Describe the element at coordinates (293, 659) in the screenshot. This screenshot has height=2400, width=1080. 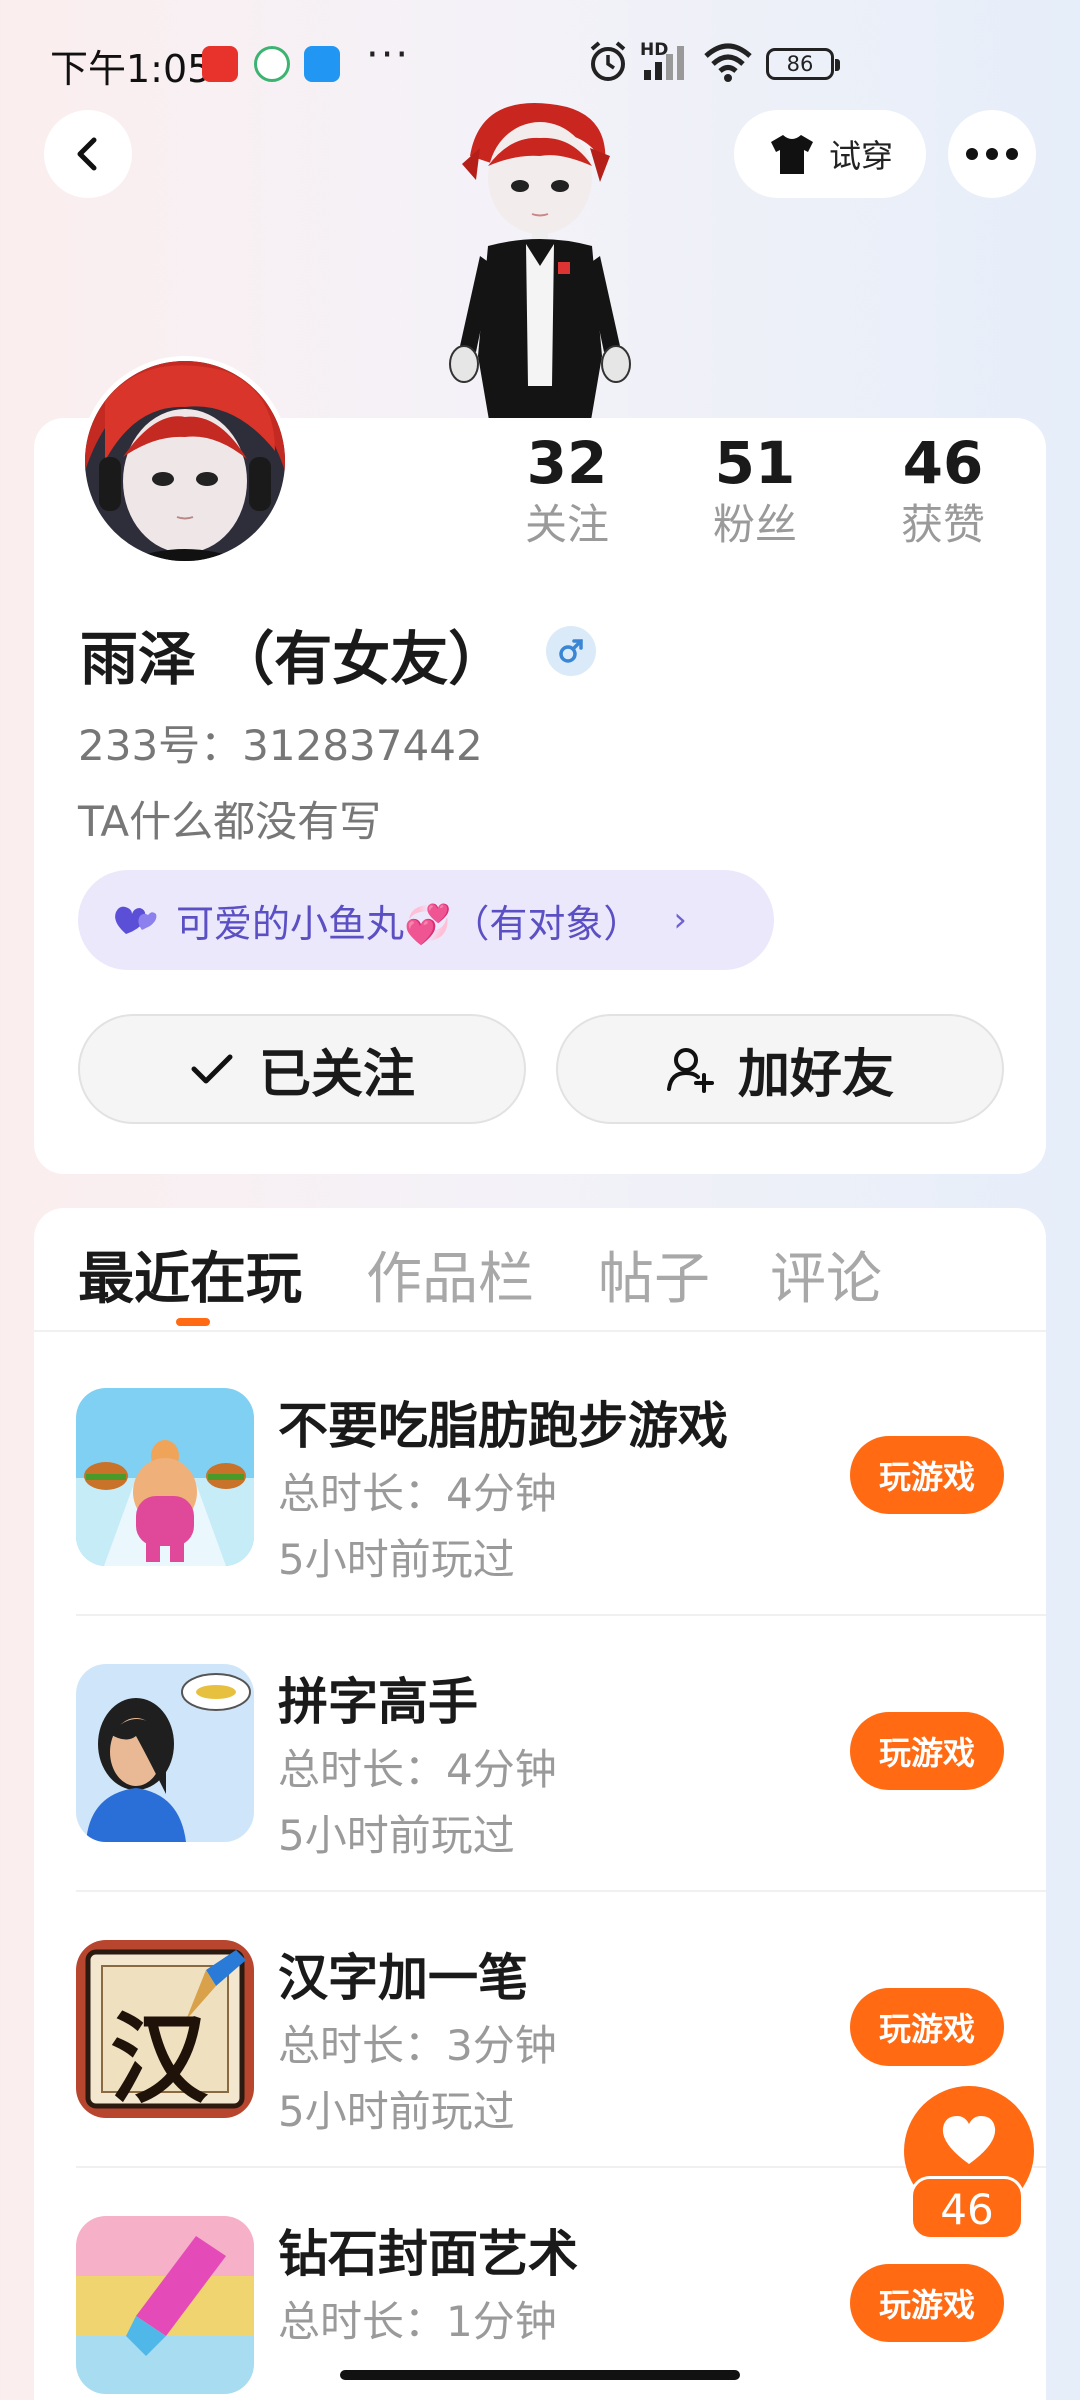
I see `nickname: 雨泽 （有女友）` at that location.